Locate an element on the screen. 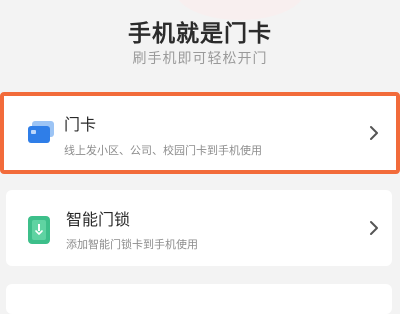 This screenshot has height=314, width=400. smart-lock-title: 智能门锁 is located at coordinates (98, 219).